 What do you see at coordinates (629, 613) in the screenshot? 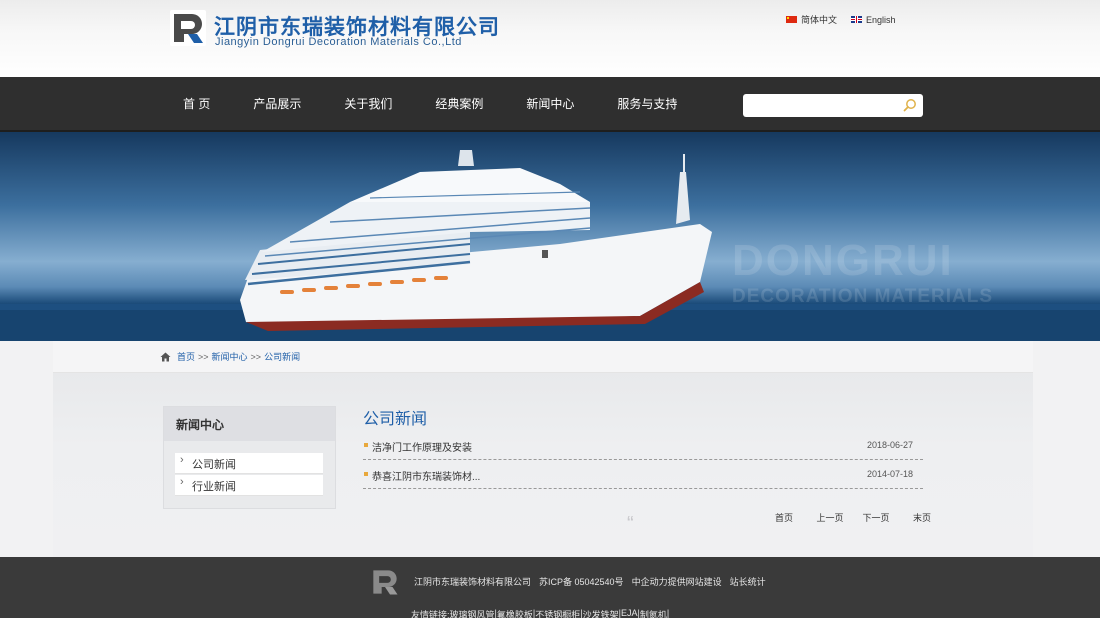
I see `friend-link: EJA` at bounding box center [629, 613].